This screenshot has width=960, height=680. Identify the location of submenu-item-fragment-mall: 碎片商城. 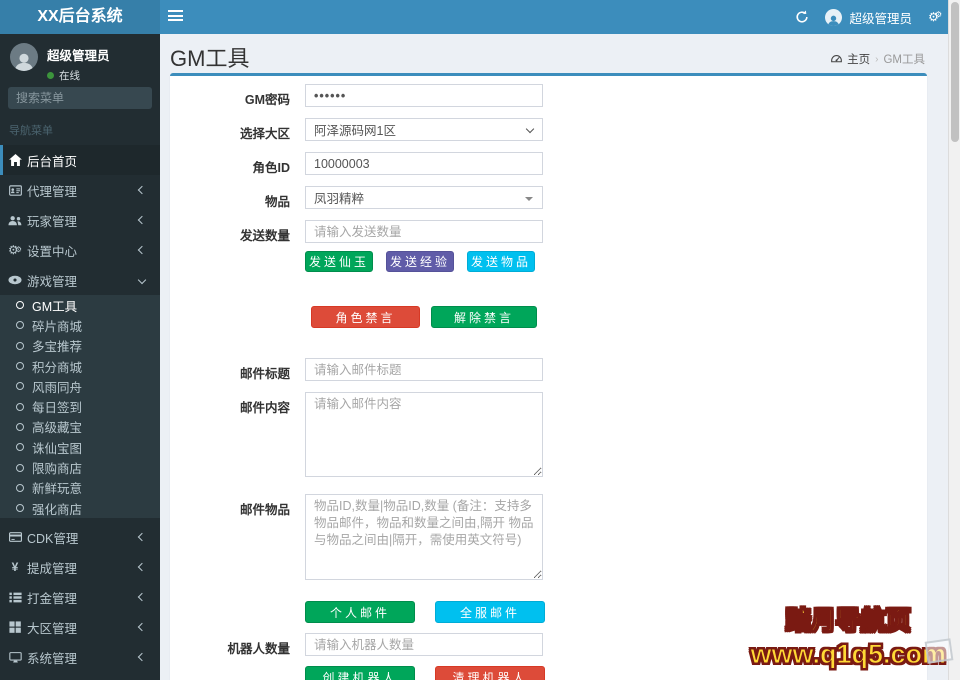
(80, 325).